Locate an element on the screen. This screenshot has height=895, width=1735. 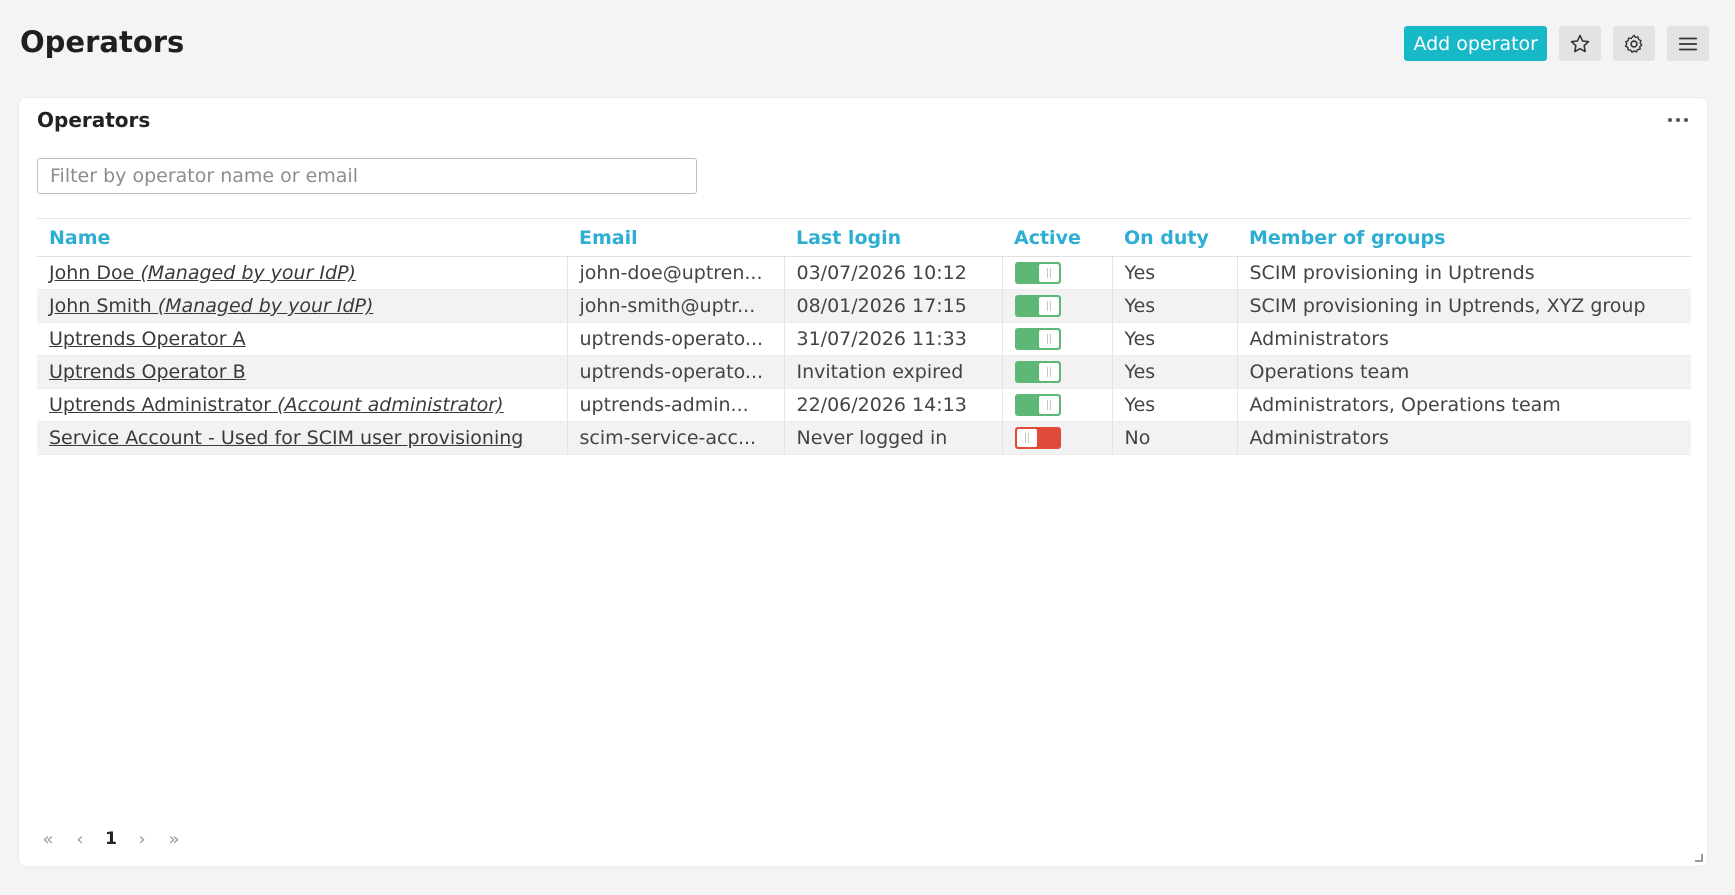
cell-last-login: 31/07/2026 11:33 is located at coordinates (893, 339).